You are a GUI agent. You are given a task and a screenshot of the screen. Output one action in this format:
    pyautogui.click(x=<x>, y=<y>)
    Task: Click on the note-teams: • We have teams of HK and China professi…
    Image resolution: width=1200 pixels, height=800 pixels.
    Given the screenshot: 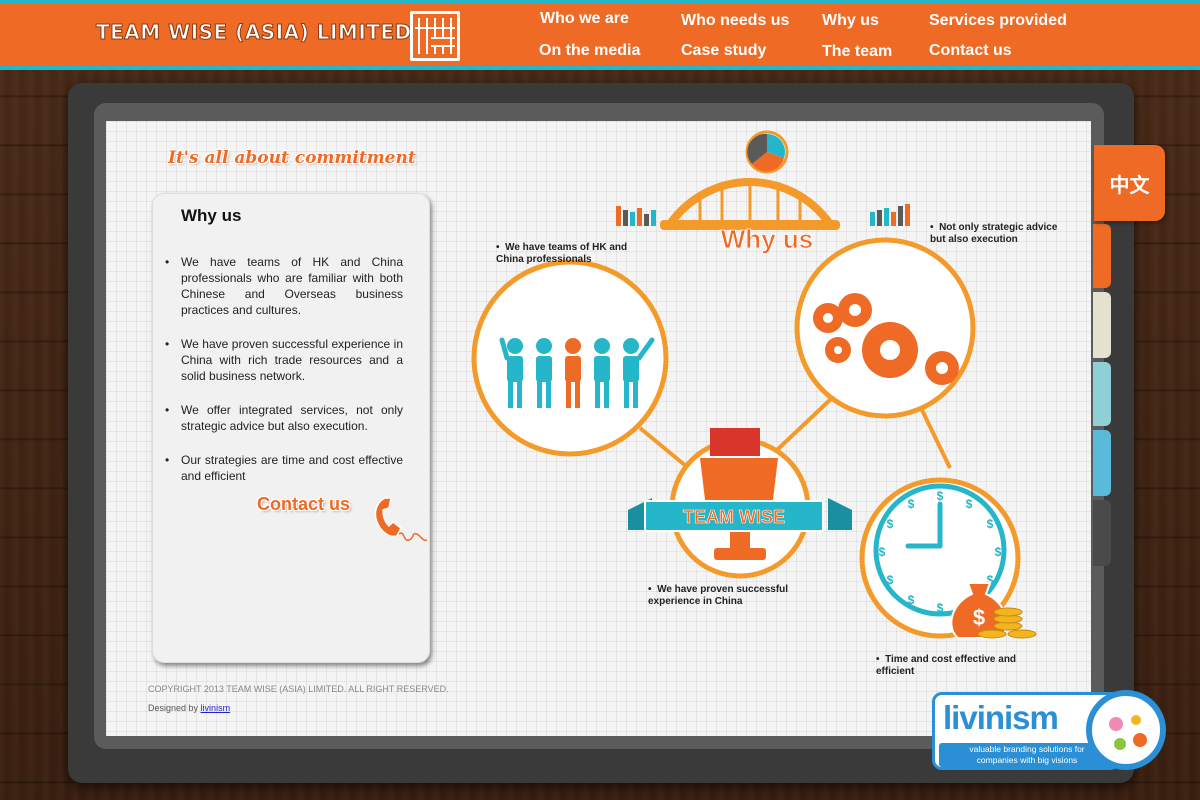 What is the action you would take?
    pyautogui.click(x=562, y=253)
    